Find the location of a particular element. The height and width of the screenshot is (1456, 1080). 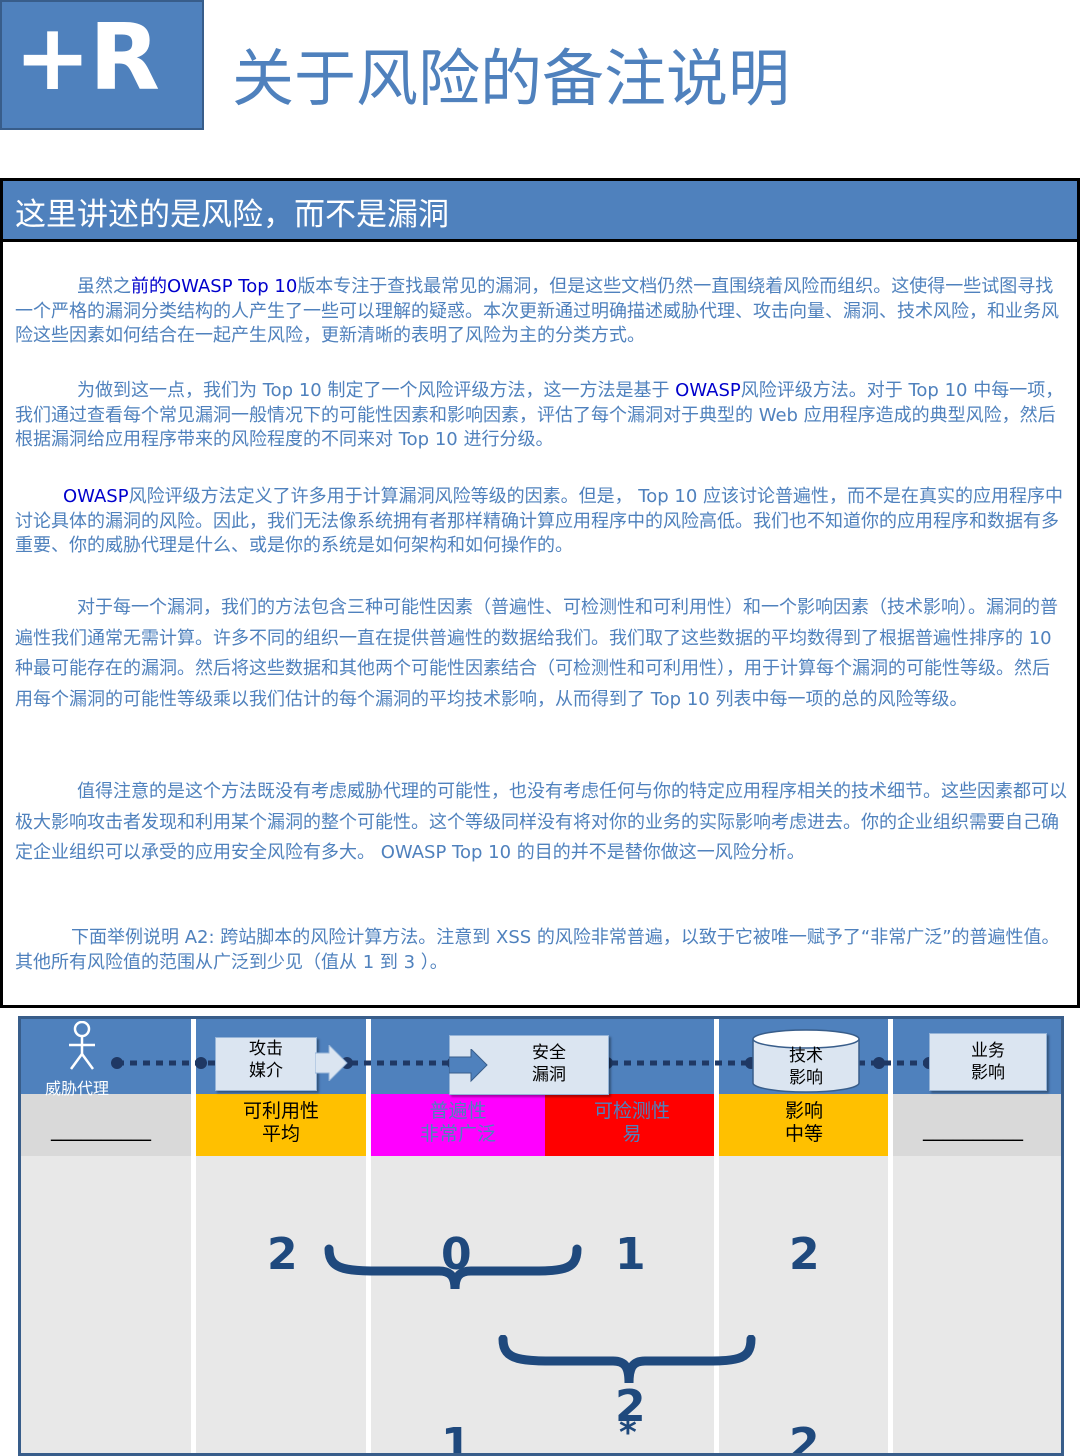

stage-line: 攻击 is located at coordinates (266, 1049).